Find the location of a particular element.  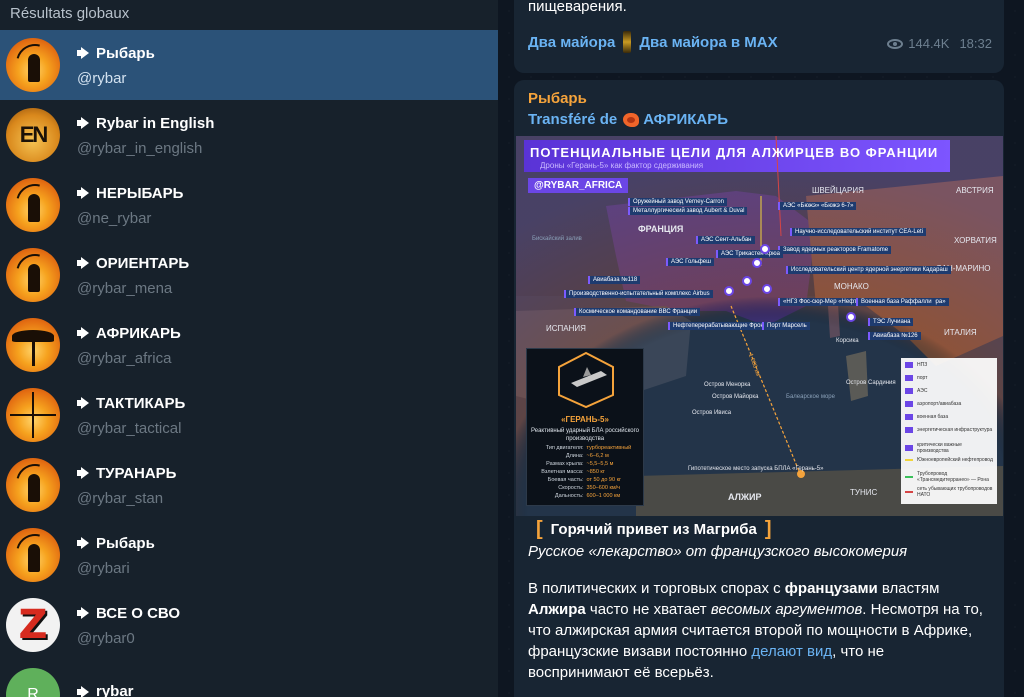

island-label: Остров Менорка is located at coordinates (727, 385).